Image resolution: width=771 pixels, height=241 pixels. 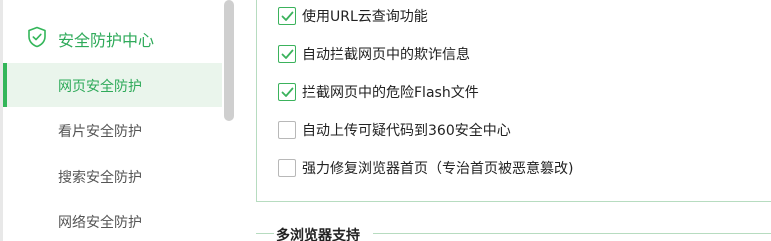 What do you see at coordinates (100, 132) in the screenshot?
I see `sidebar-item-label: 看片安全防护` at bounding box center [100, 132].